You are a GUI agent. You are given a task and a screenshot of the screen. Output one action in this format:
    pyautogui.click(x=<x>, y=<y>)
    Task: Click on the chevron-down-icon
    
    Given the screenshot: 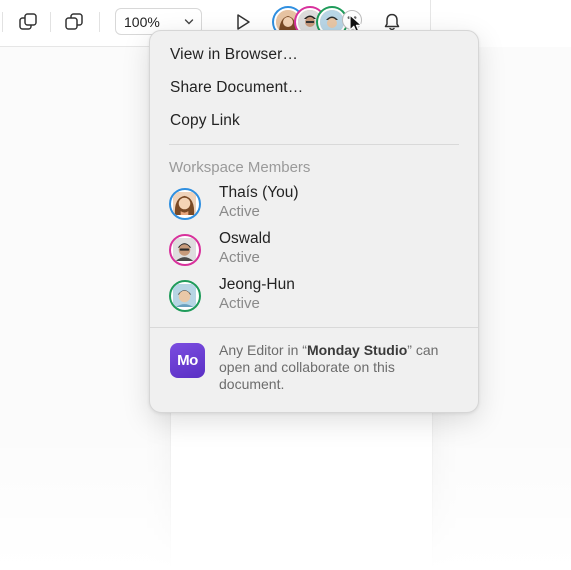 What is the action you would take?
    pyautogui.click(x=189, y=22)
    